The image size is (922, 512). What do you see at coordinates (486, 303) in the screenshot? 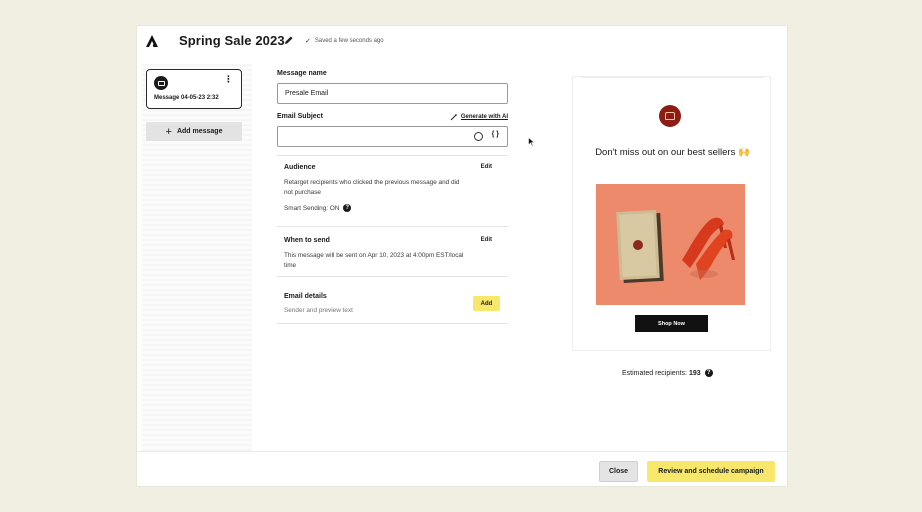
I see `email-details-add-button: Add` at bounding box center [486, 303].